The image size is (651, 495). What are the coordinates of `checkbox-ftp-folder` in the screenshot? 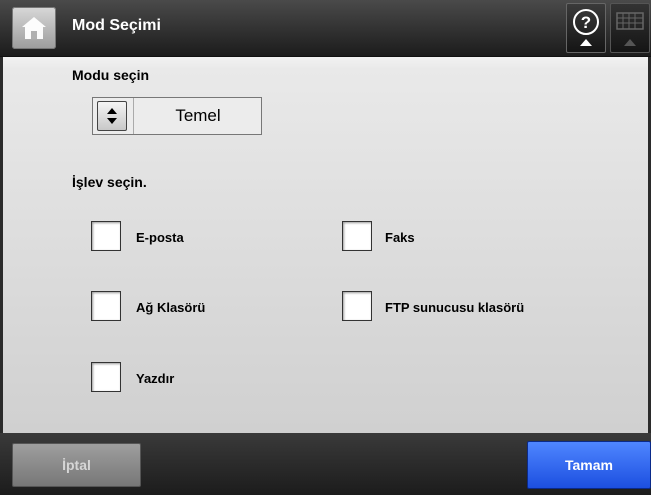 It's located at (357, 306).